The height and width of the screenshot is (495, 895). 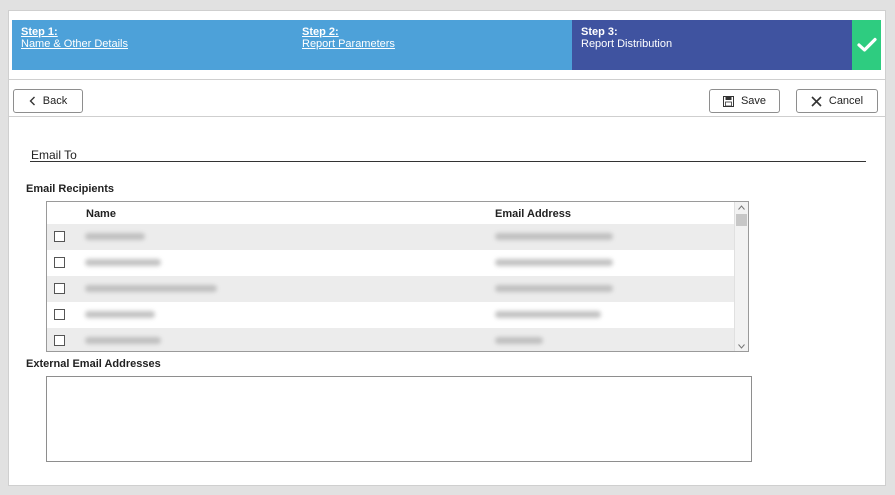 I want to click on cancel-label: Cancel, so click(x=846, y=101).